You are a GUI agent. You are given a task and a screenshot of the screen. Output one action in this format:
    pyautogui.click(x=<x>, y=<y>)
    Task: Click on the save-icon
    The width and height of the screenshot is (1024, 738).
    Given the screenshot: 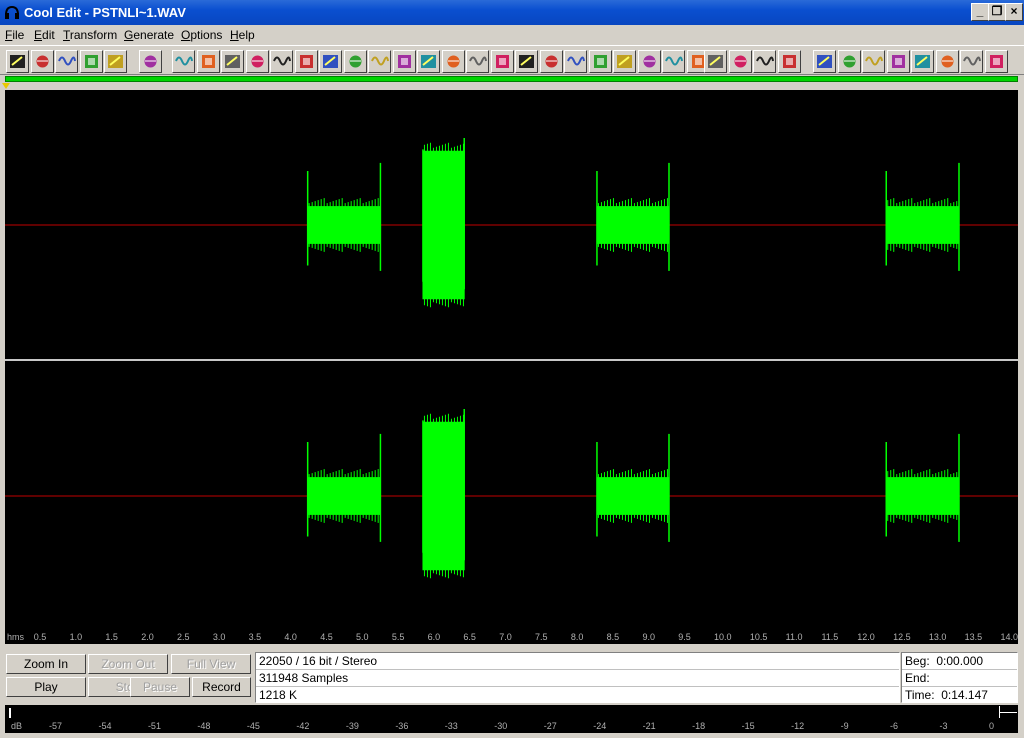 What is the action you would take?
    pyautogui.click(x=67, y=61)
    